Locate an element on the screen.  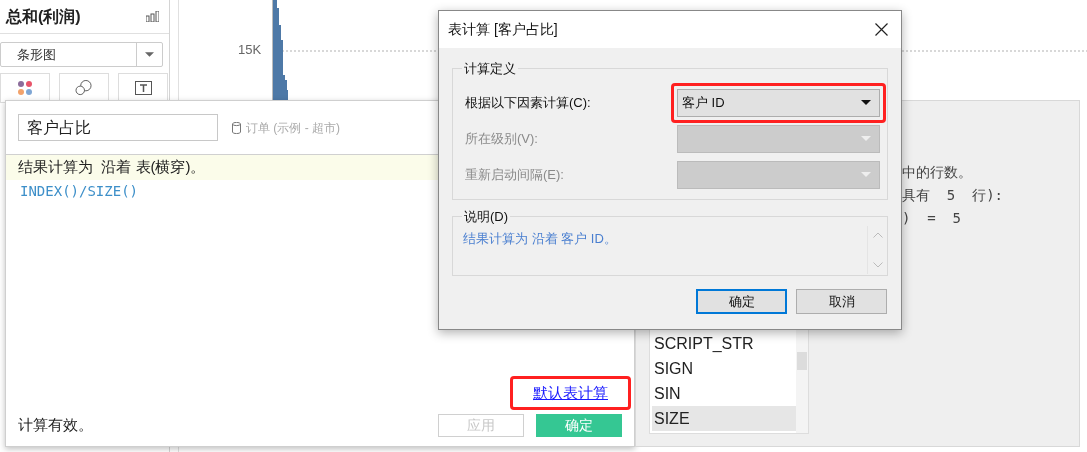
ok-button: 确定 is located at coordinates (741, 301).